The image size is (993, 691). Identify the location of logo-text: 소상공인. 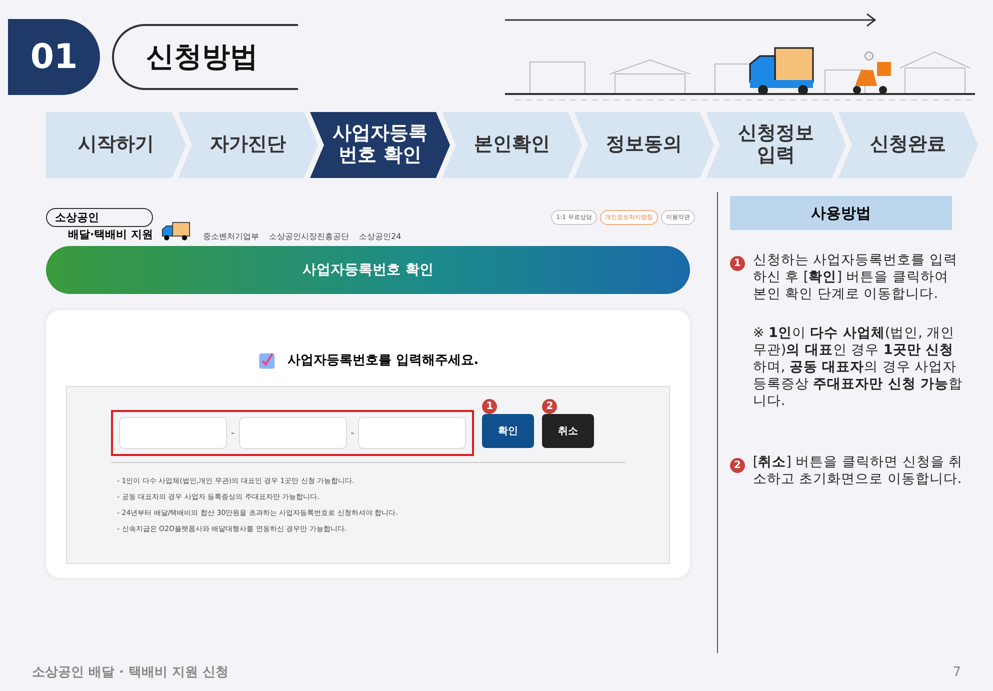
(100, 217).